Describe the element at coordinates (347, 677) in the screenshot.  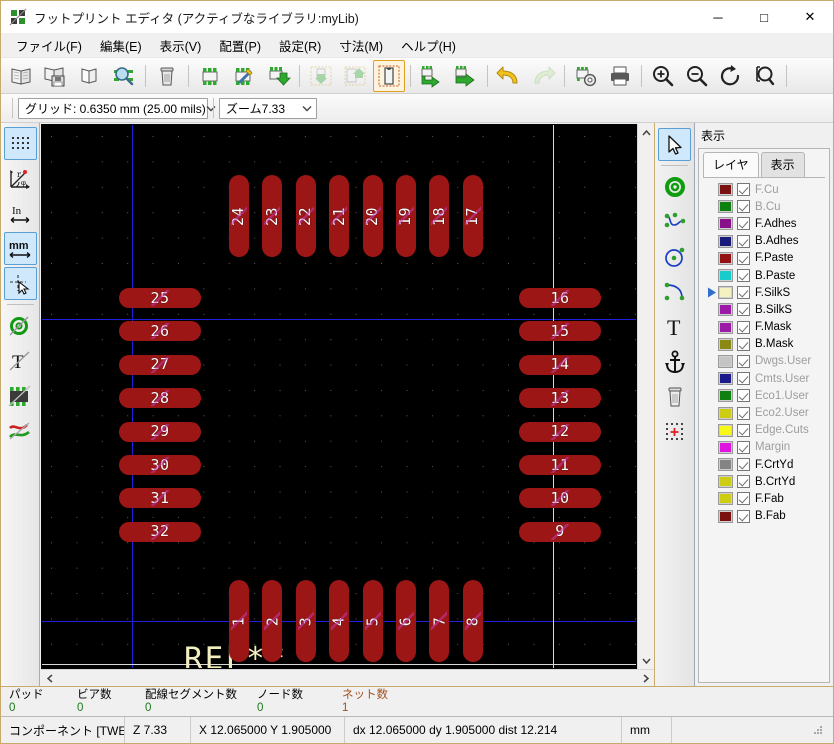
I see `canvas-horizontal-scrollbar` at that location.